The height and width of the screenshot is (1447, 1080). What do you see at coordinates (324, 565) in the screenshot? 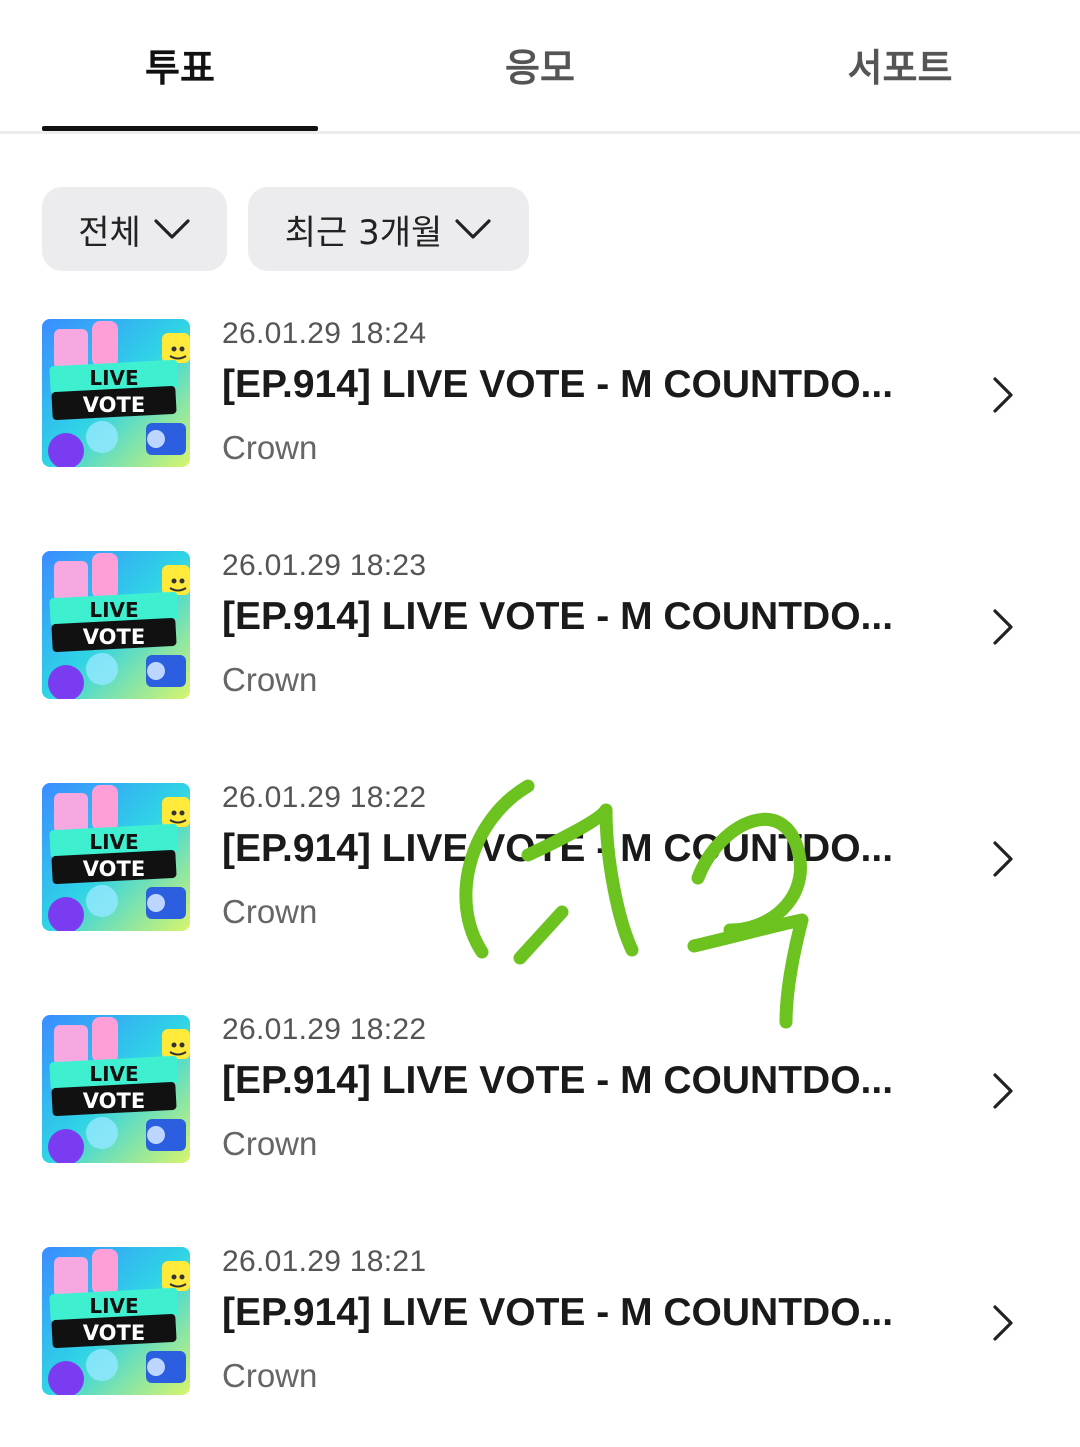
I see `item-date: 26.01.29 18:23` at bounding box center [324, 565].